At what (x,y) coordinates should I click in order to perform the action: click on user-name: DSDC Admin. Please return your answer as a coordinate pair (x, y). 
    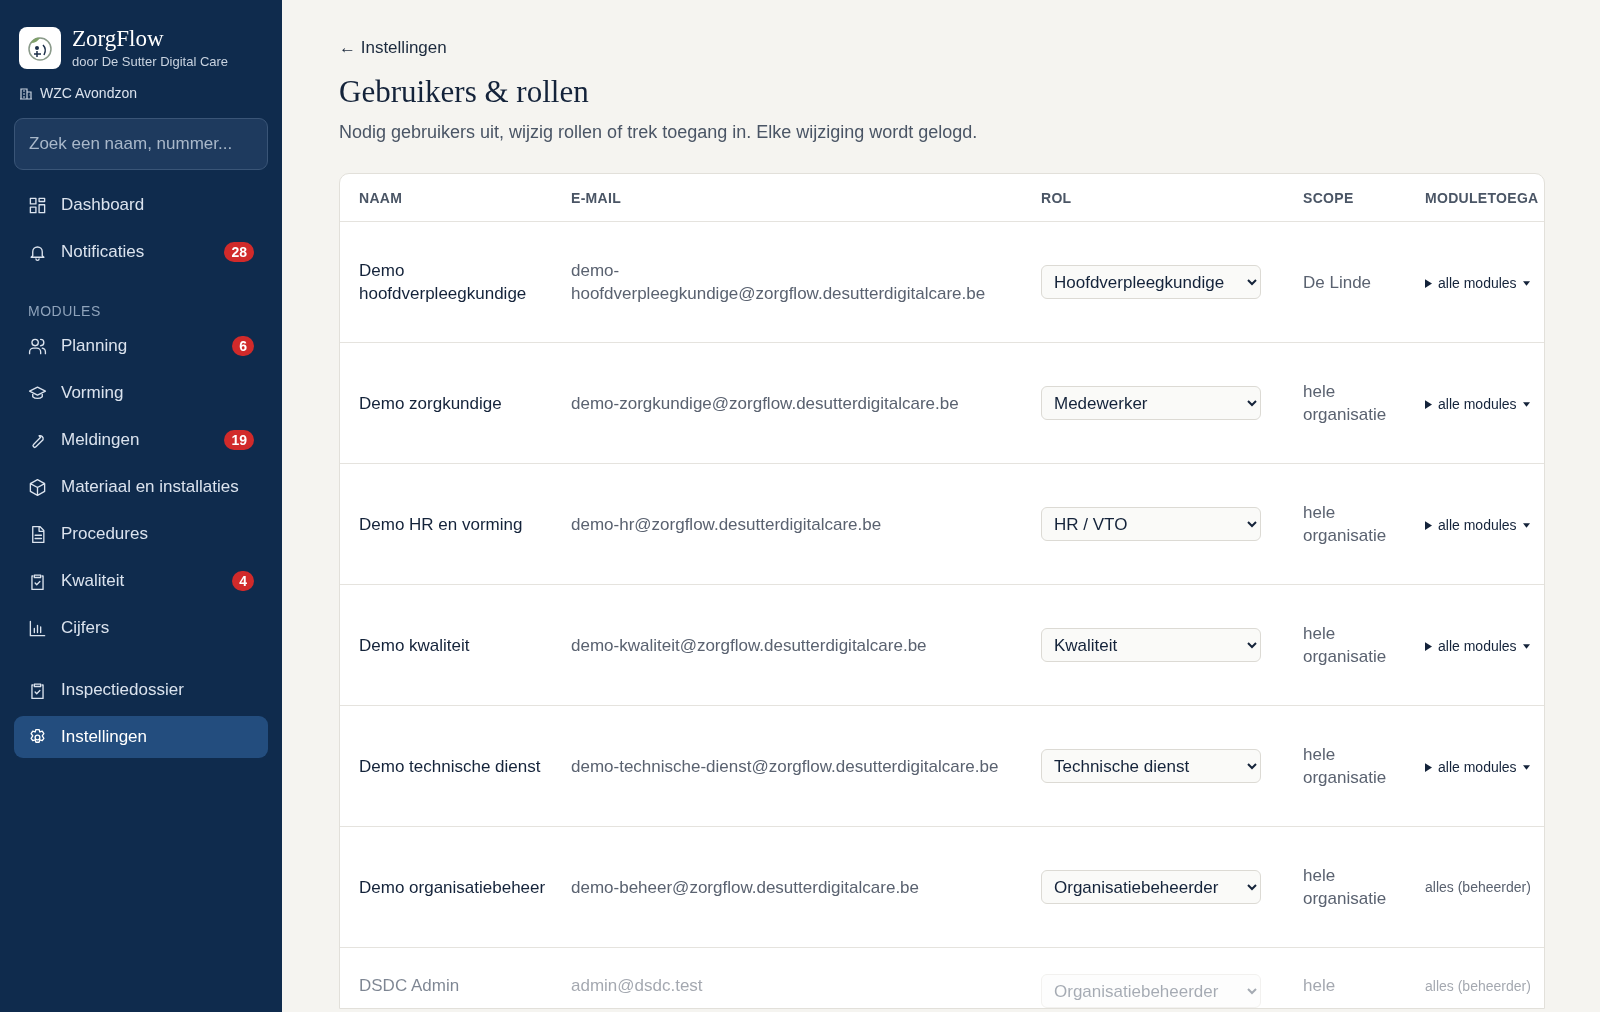
    Looking at the image, I should click on (409, 986).